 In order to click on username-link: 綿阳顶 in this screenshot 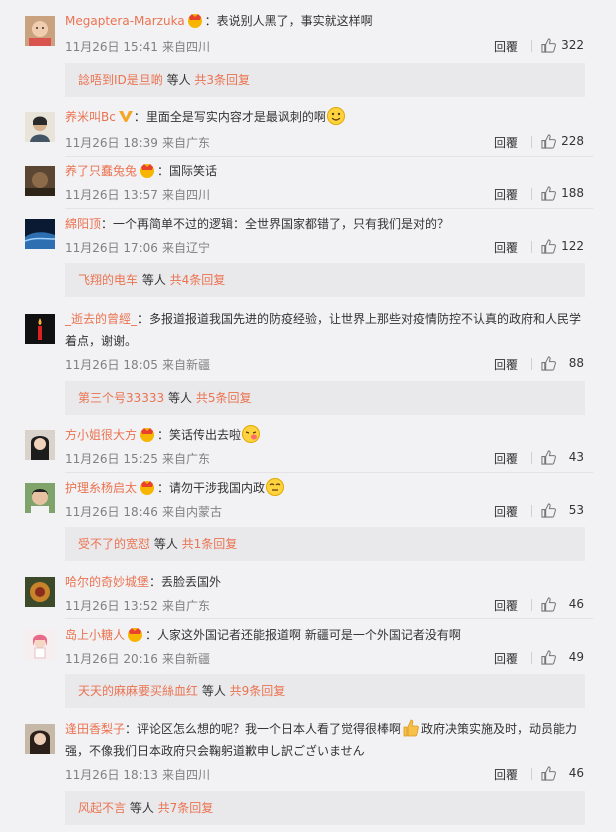, I will do `click(83, 224)`.